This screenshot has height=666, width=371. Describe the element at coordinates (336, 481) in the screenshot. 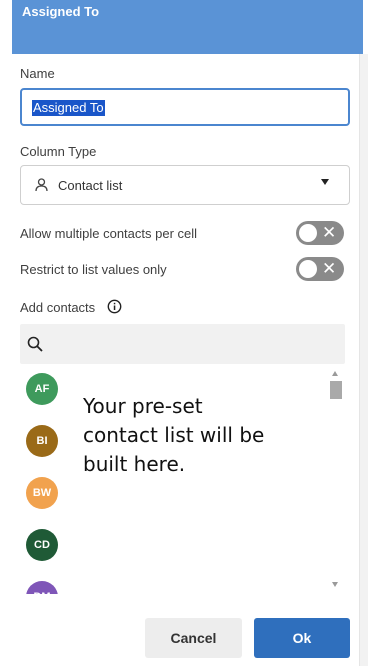

I see `contact-list-scrollbar` at that location.